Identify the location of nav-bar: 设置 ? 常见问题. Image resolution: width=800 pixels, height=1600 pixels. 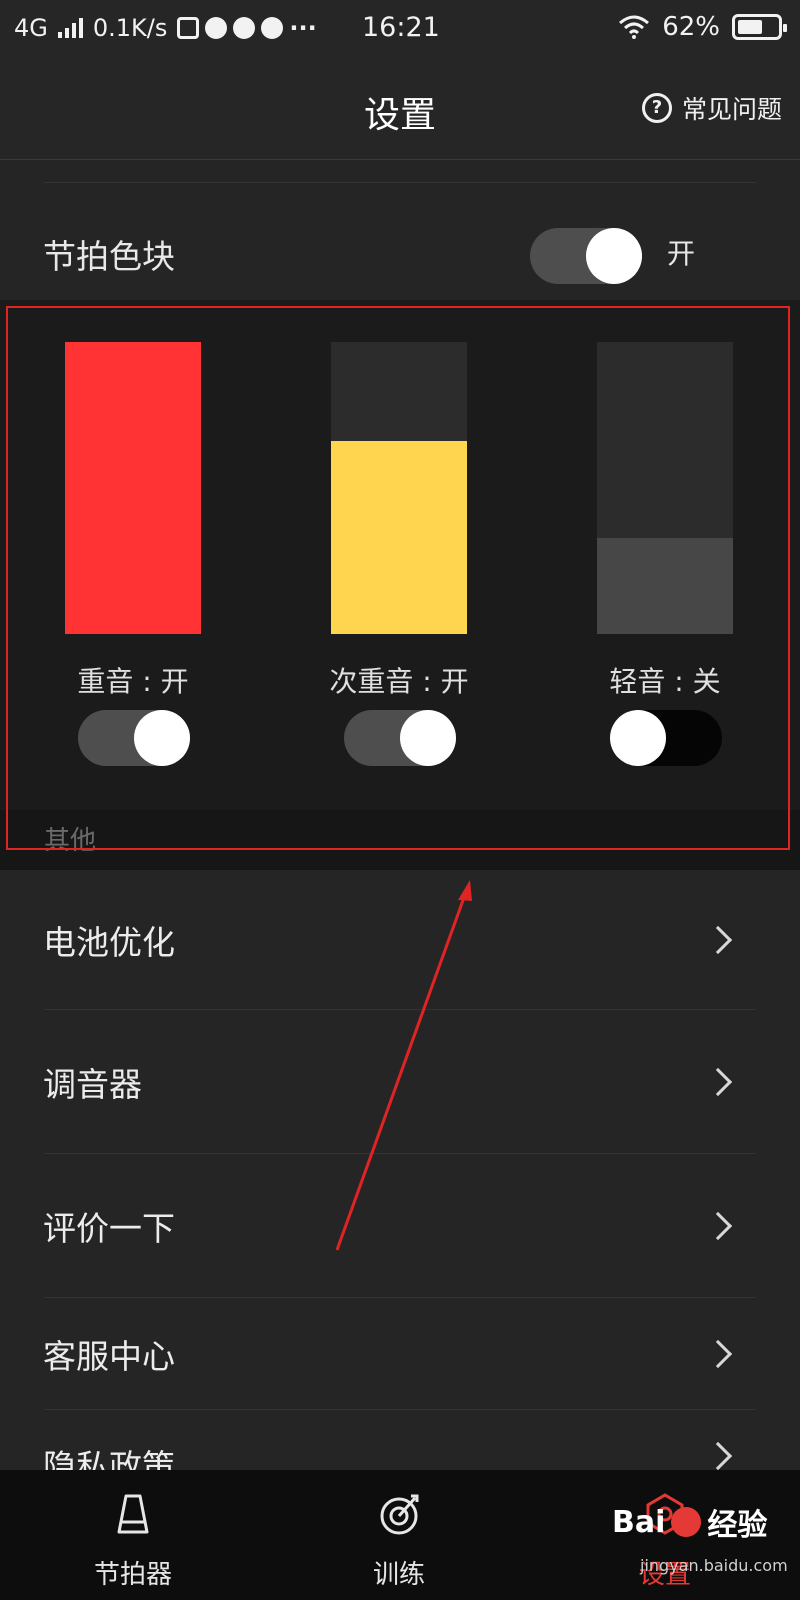
(400, 108).